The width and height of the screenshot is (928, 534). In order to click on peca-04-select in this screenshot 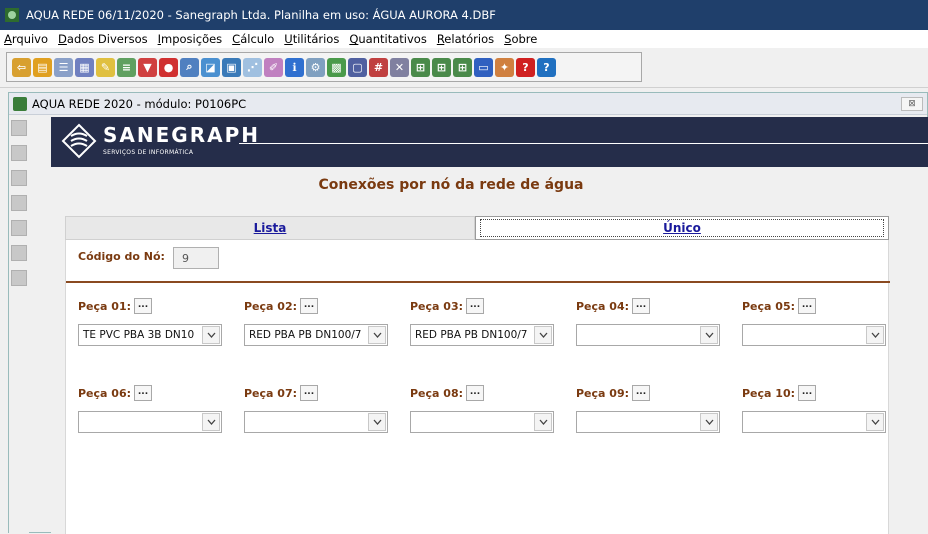, I will do `click(648, 335)`.